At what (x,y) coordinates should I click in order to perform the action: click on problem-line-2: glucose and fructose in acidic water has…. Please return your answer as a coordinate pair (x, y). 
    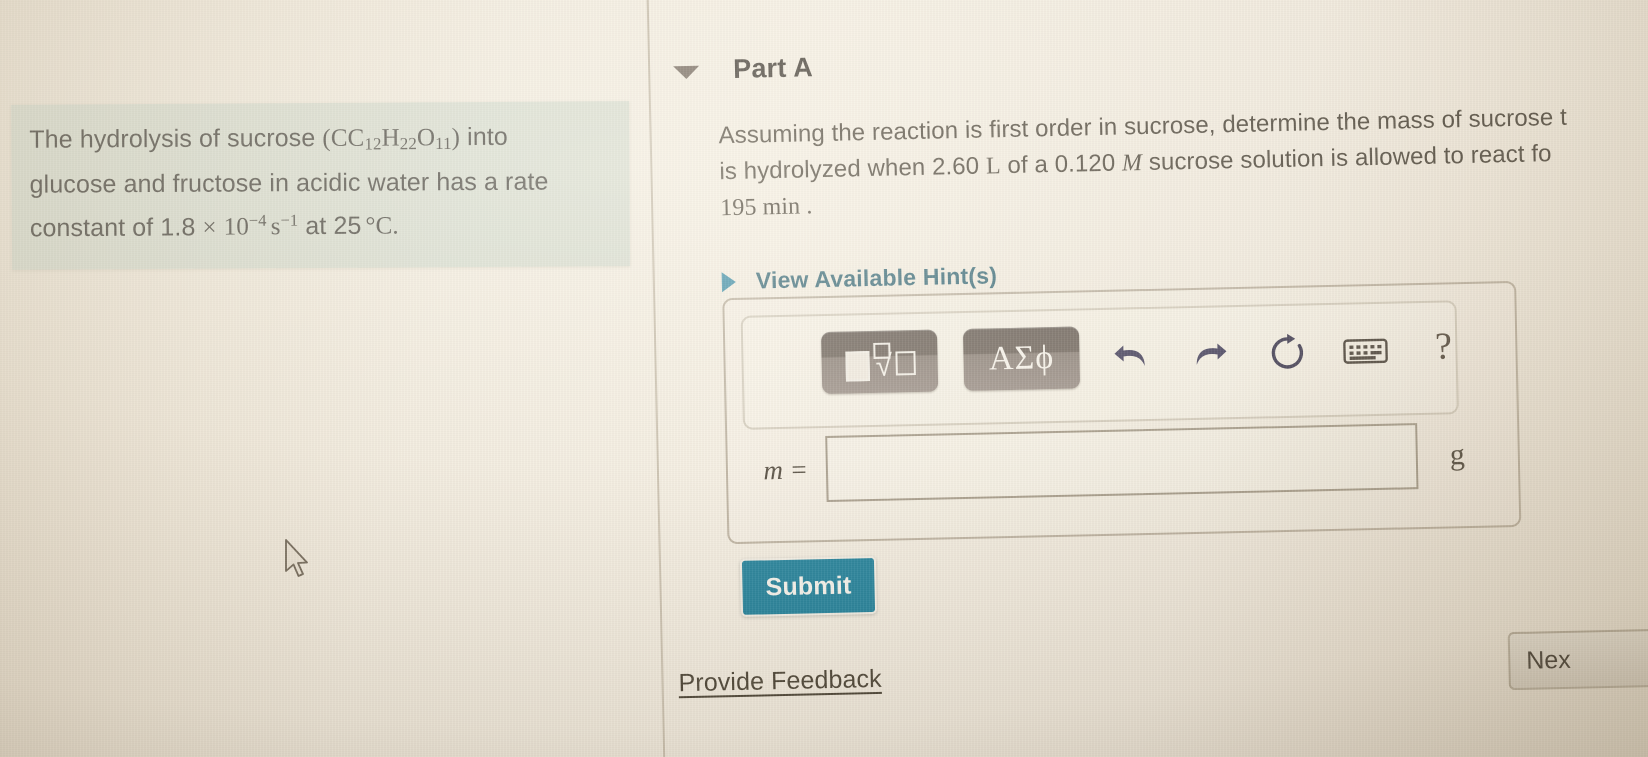
    Looking at the image, I should click on (289, 183).